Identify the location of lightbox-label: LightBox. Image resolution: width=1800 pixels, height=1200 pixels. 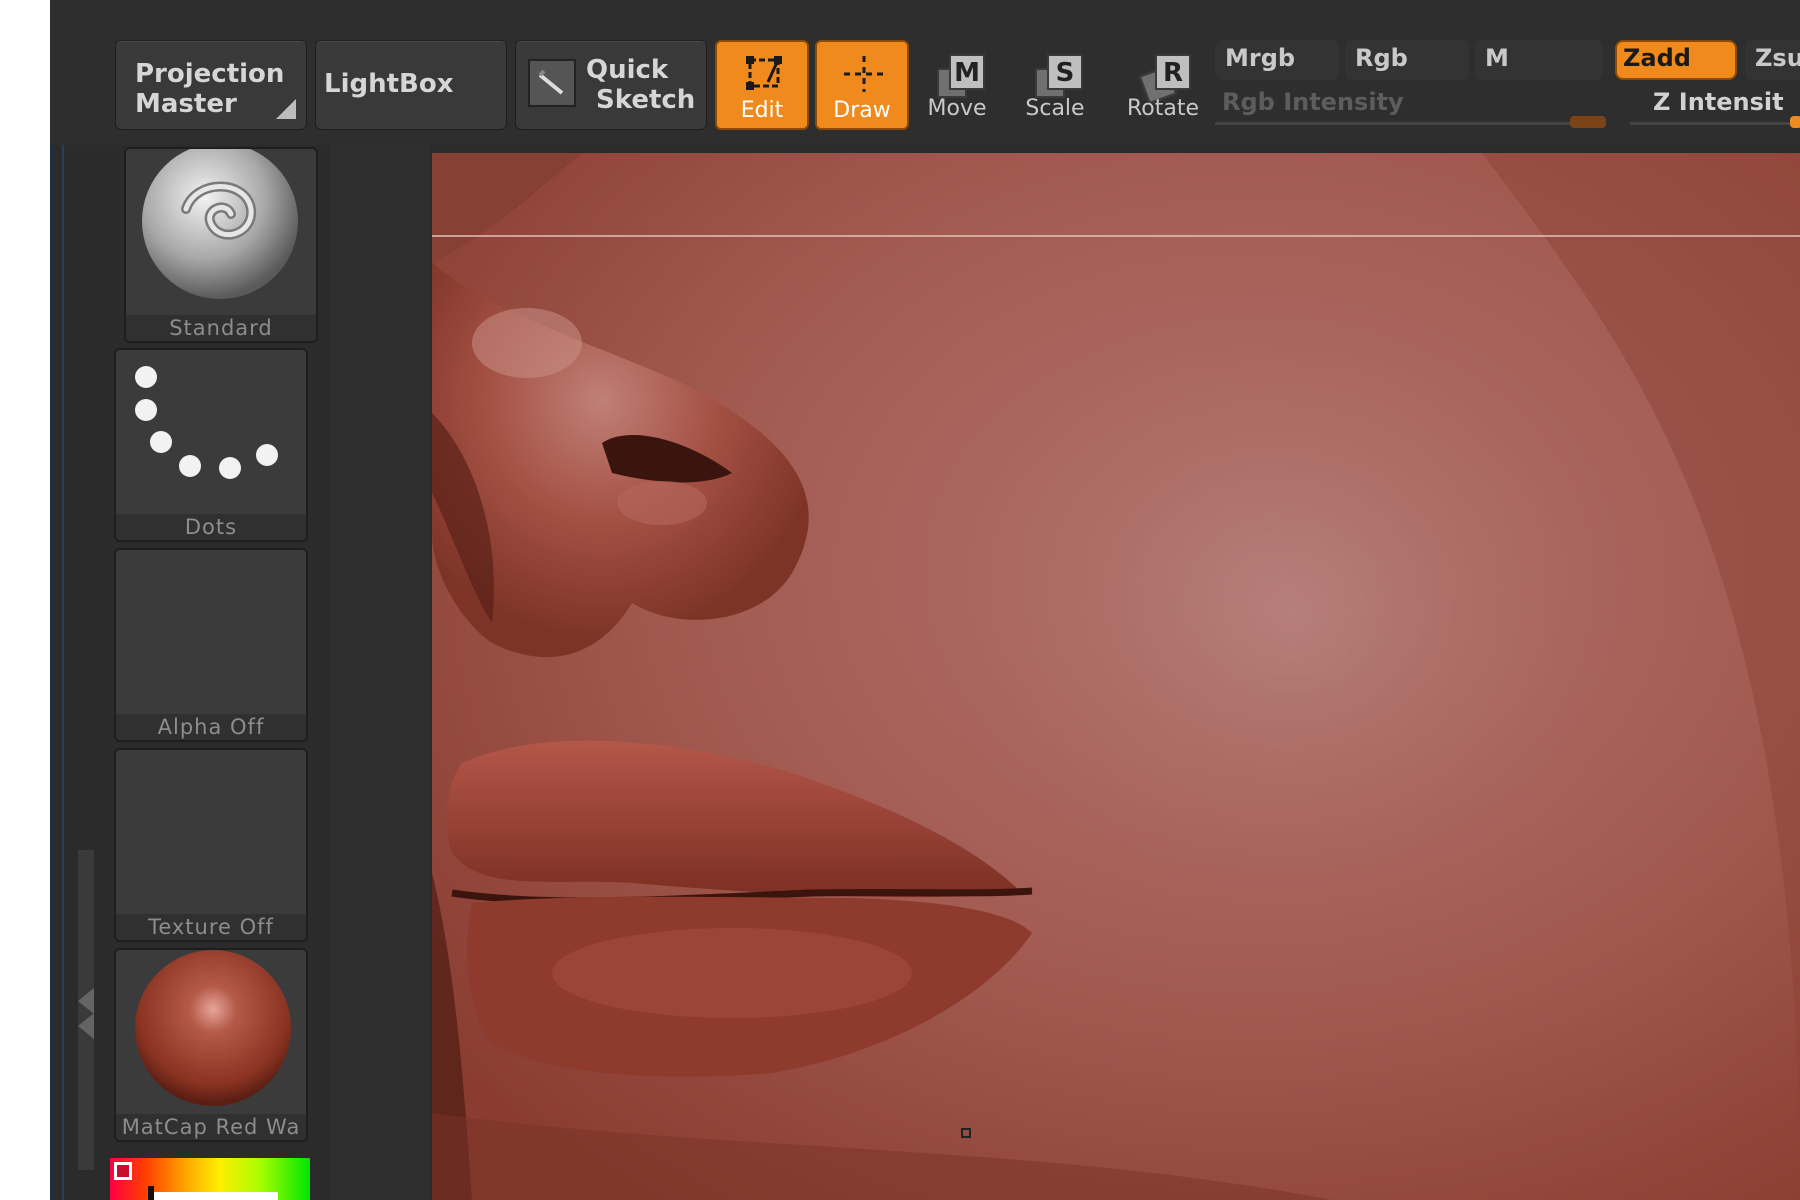
(389, 84).